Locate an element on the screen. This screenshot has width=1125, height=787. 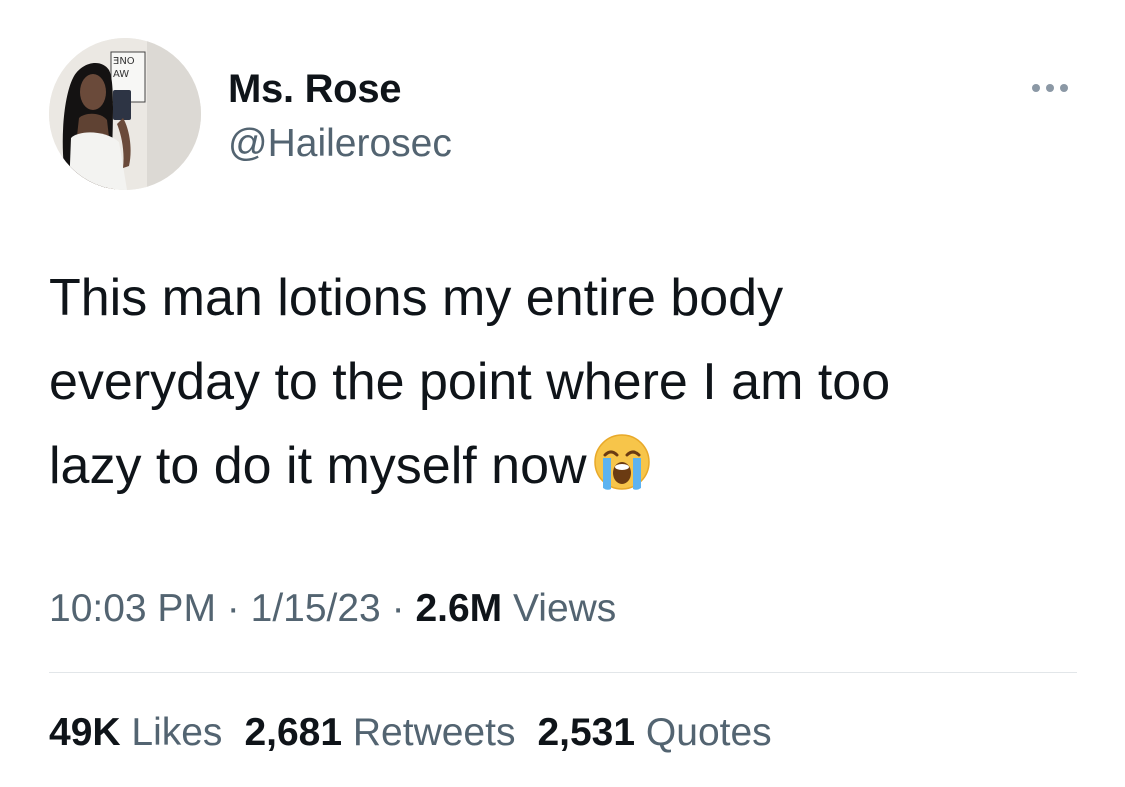
likes-label: Likes is located at coordinates (177, 732).